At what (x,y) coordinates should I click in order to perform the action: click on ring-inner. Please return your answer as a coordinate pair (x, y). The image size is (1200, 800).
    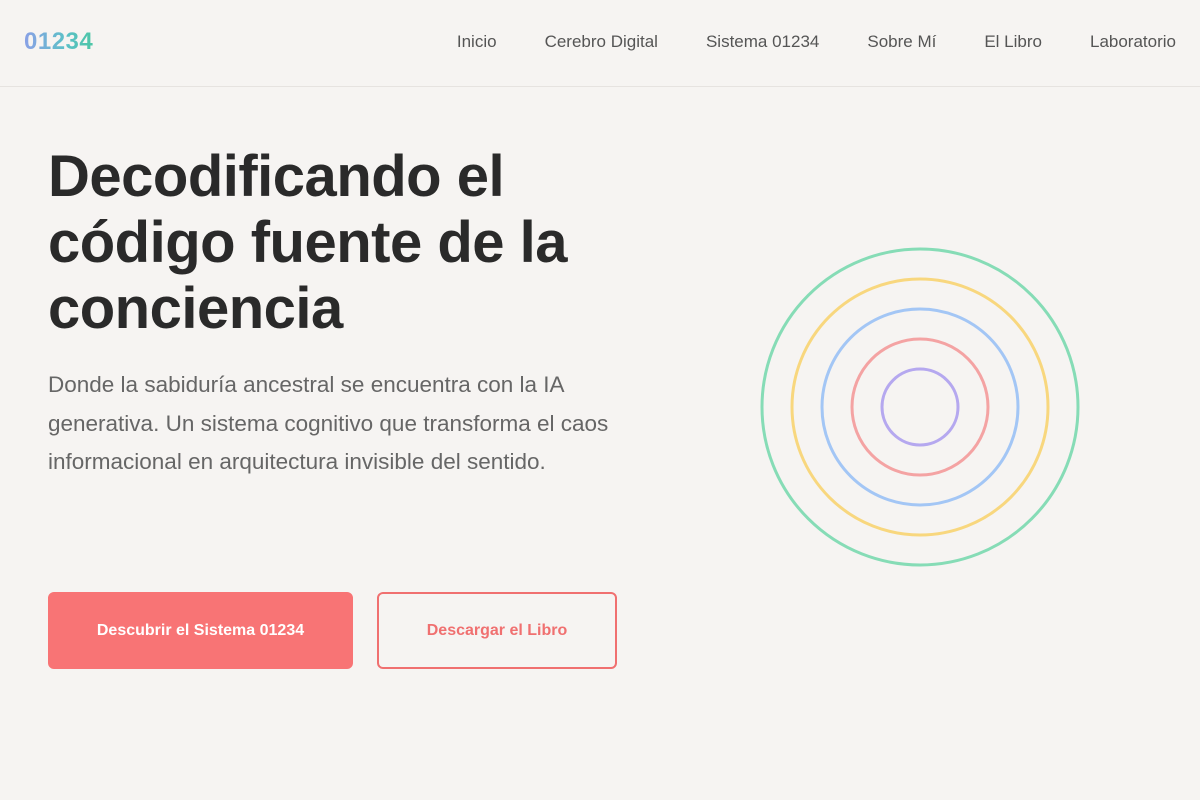
    Looking at the image, I should click on (920, 407).